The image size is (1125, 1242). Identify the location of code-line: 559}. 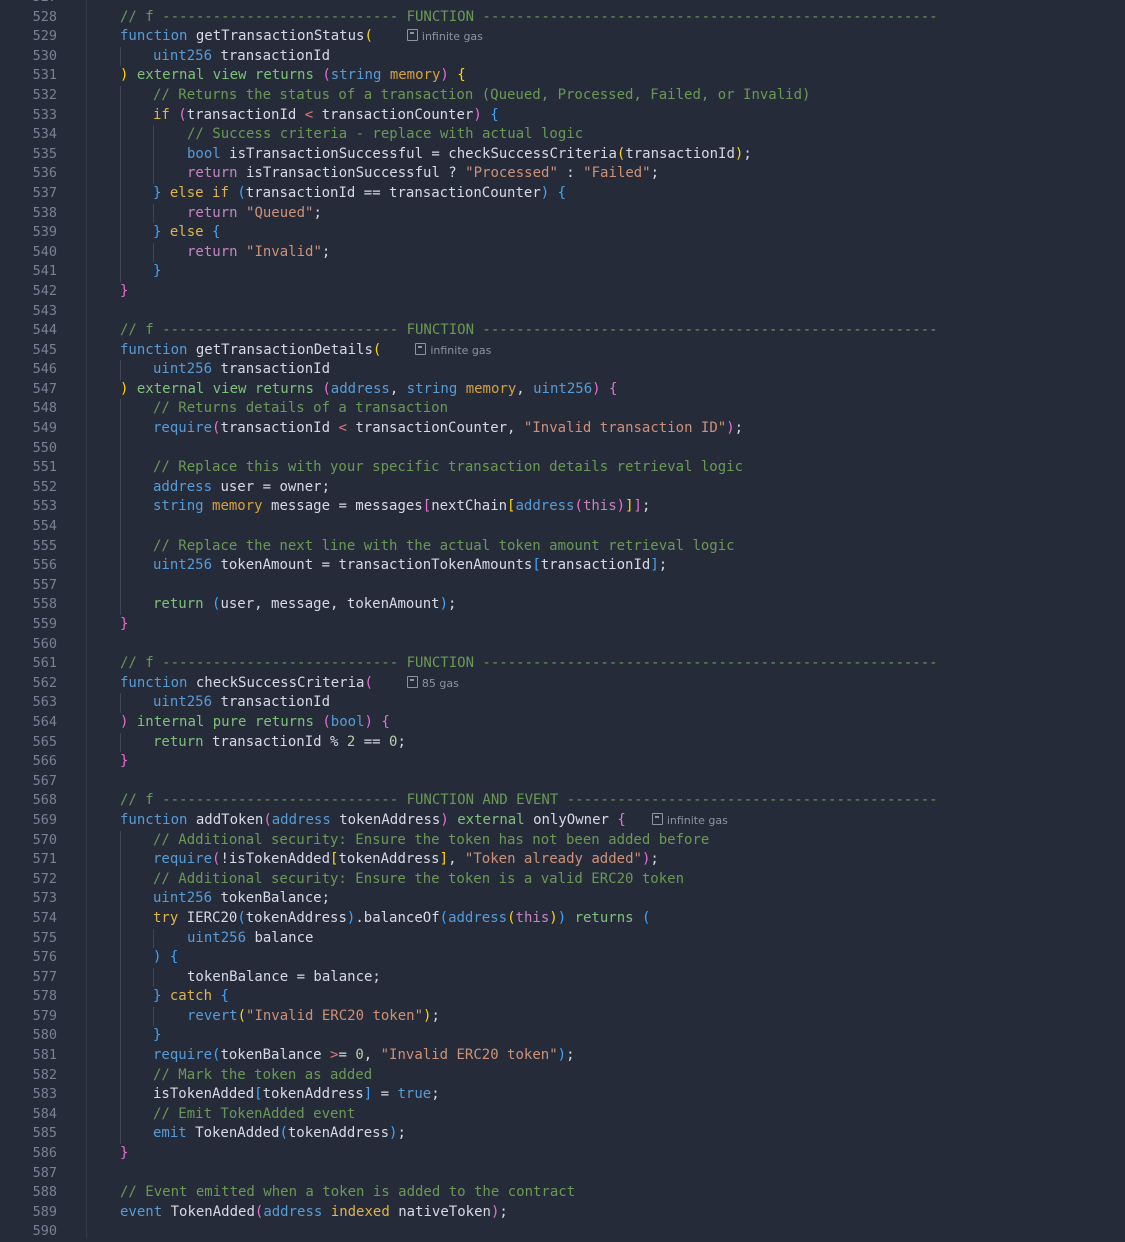
(562, 625).